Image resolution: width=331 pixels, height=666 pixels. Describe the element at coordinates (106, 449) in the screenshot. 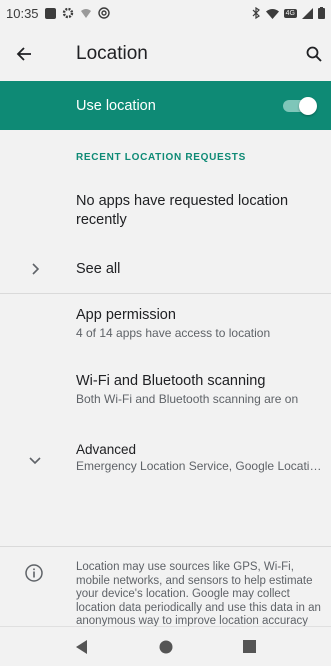

I see `advanced-title: Advanced` at that location.